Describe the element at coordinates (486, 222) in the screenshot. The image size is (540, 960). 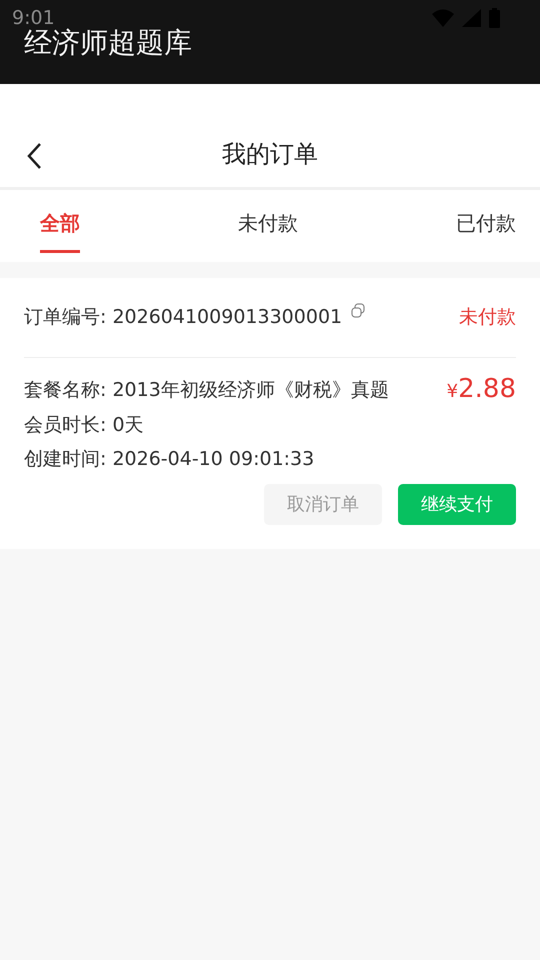
I see `tab: 已付款` at that location.